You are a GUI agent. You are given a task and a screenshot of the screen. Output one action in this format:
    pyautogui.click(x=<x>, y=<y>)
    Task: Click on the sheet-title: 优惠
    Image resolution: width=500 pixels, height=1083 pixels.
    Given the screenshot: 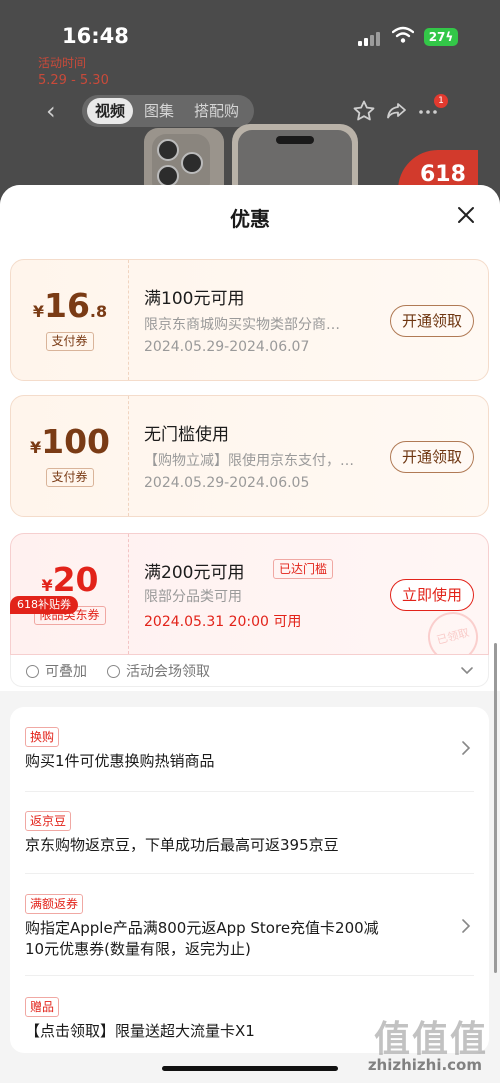 What is the action you would take?
    pyautogui.click(x=250, y=219)
    